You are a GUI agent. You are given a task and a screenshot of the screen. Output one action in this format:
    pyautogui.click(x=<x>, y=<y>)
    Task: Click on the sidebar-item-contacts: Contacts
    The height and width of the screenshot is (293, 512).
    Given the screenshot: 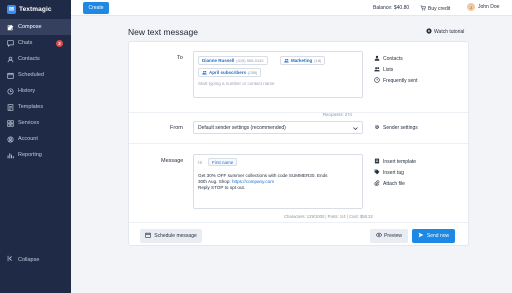 What is the action you would take?
    pyautogui.click(x=35, y=59)
    